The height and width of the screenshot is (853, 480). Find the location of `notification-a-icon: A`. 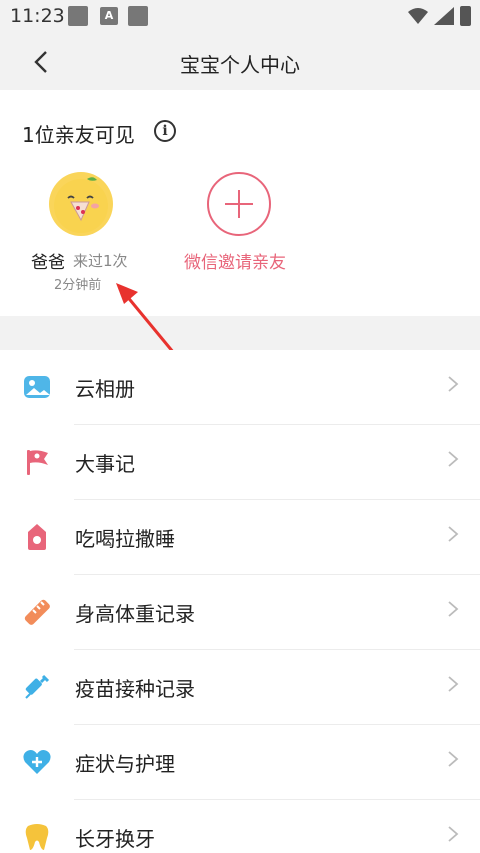

notification-a-icon: A is located at coordinates (109, 16).